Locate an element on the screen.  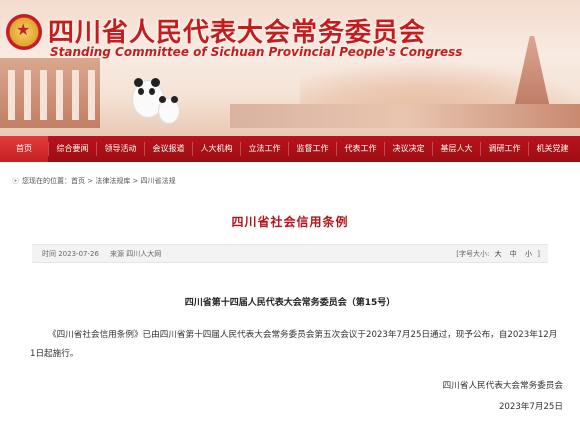
nav-item-news: 综合要闻 is located at coordinates (72, 149).